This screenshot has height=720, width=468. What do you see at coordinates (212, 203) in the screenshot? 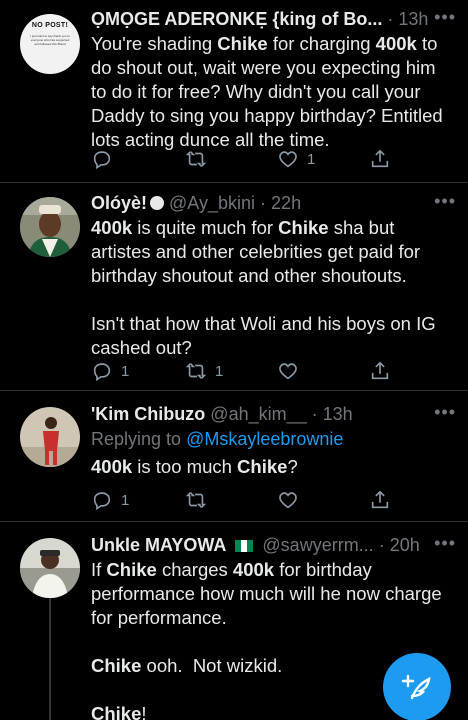
I see `username: @Ay_bkini` at bounding box center [212, 203].